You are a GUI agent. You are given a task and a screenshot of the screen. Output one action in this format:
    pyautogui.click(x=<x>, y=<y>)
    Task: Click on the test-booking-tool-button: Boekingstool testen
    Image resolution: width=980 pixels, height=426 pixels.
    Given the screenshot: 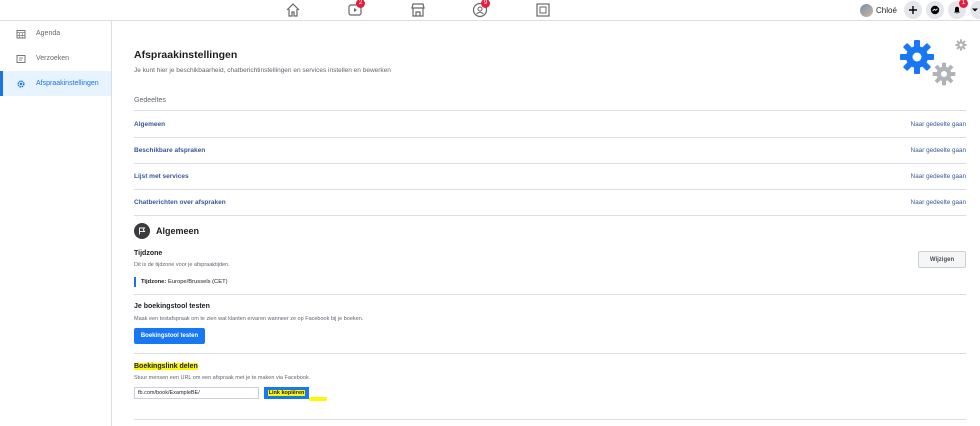 What is the action you would take?
    pyautogui.click(x=169, y=336)
    